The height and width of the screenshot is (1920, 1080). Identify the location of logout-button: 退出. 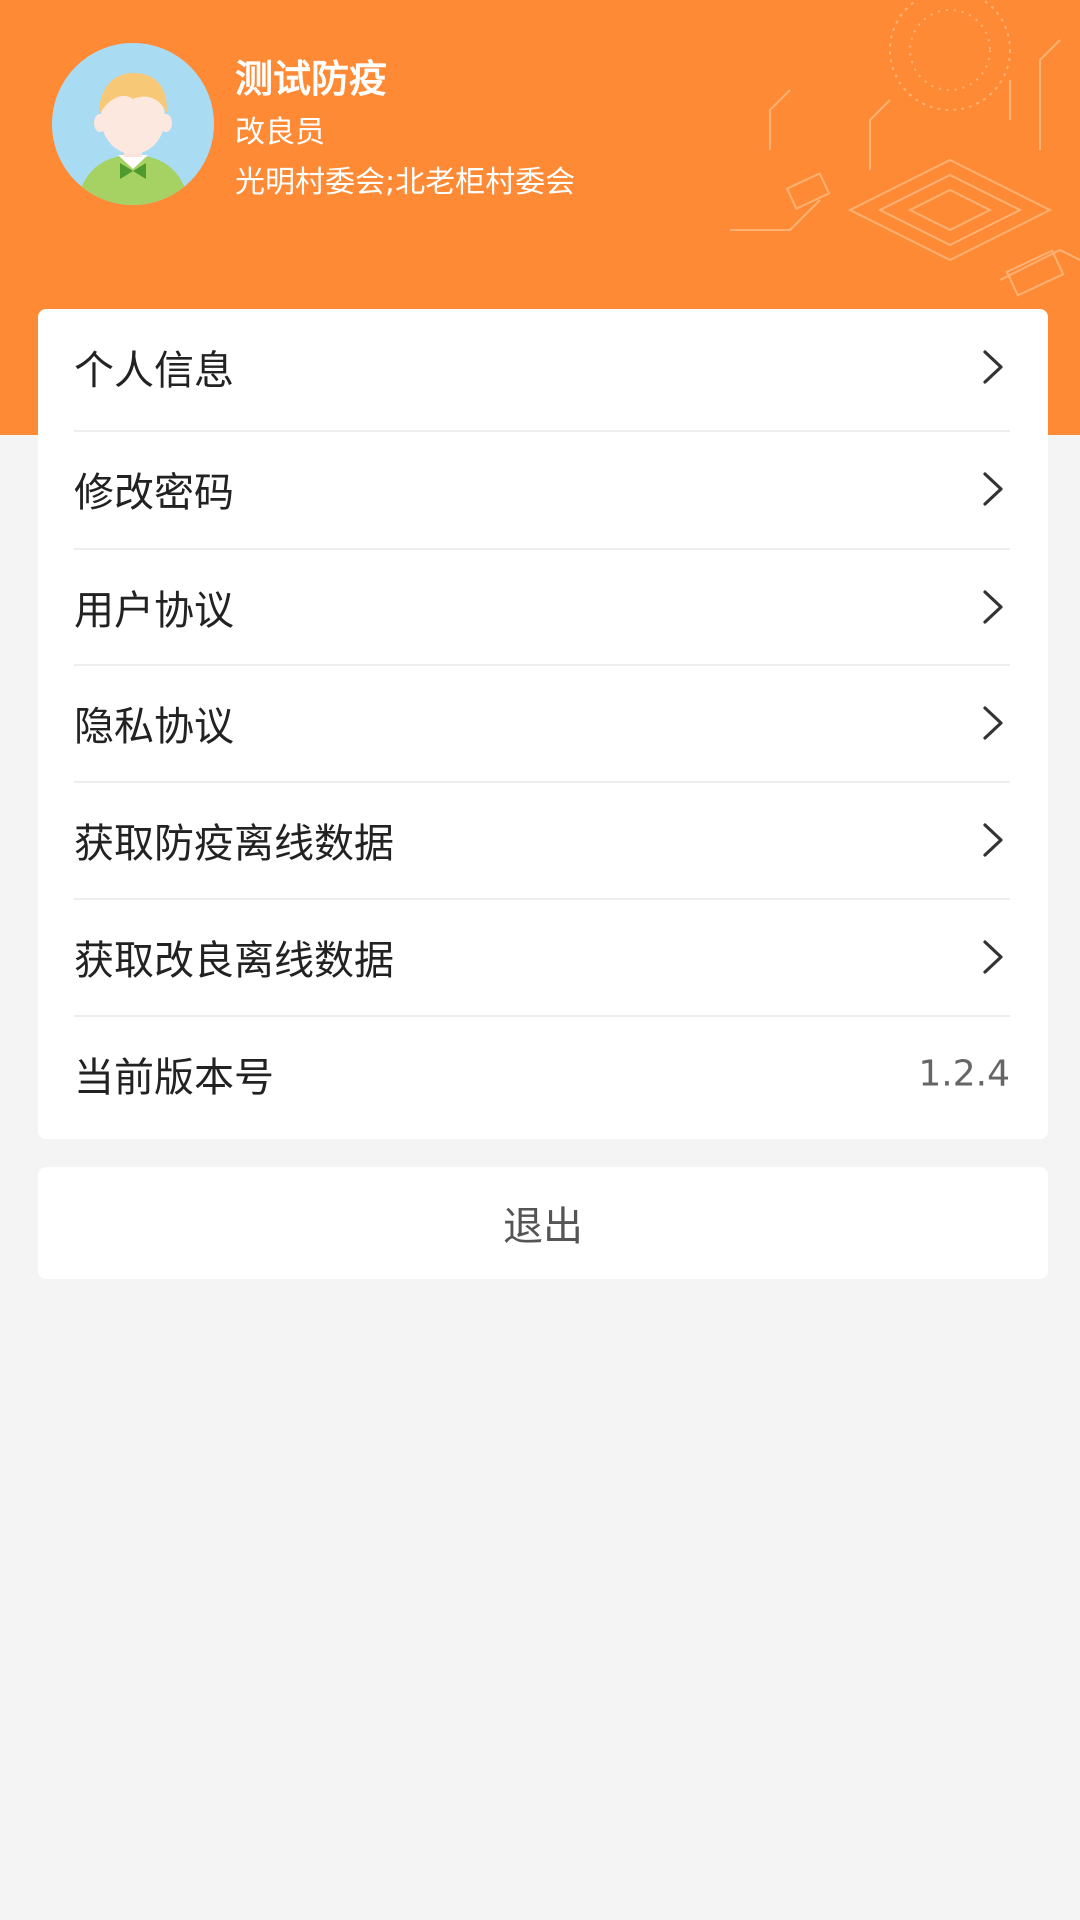
(543, 1223).